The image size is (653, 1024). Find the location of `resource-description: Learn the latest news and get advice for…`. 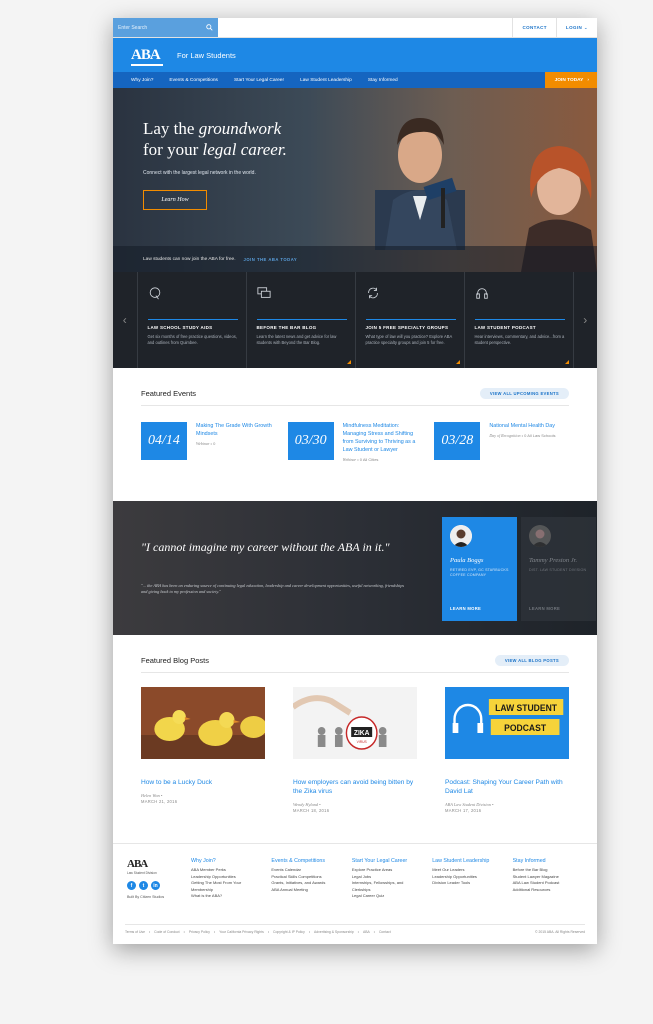

resource-description: Learn the latest news and get advice for… is located at coordinates (296, 339).